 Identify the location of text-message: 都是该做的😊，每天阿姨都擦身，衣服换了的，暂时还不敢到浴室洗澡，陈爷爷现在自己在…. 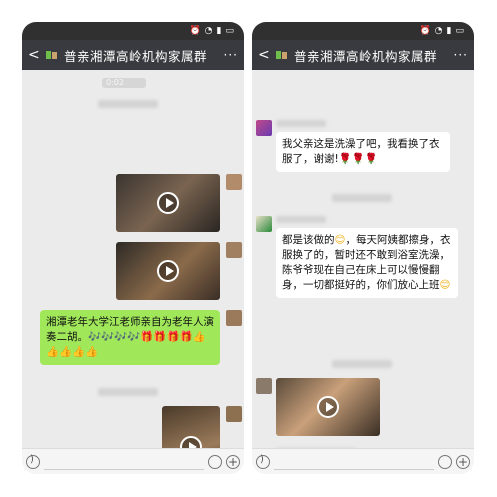
(367, 263).